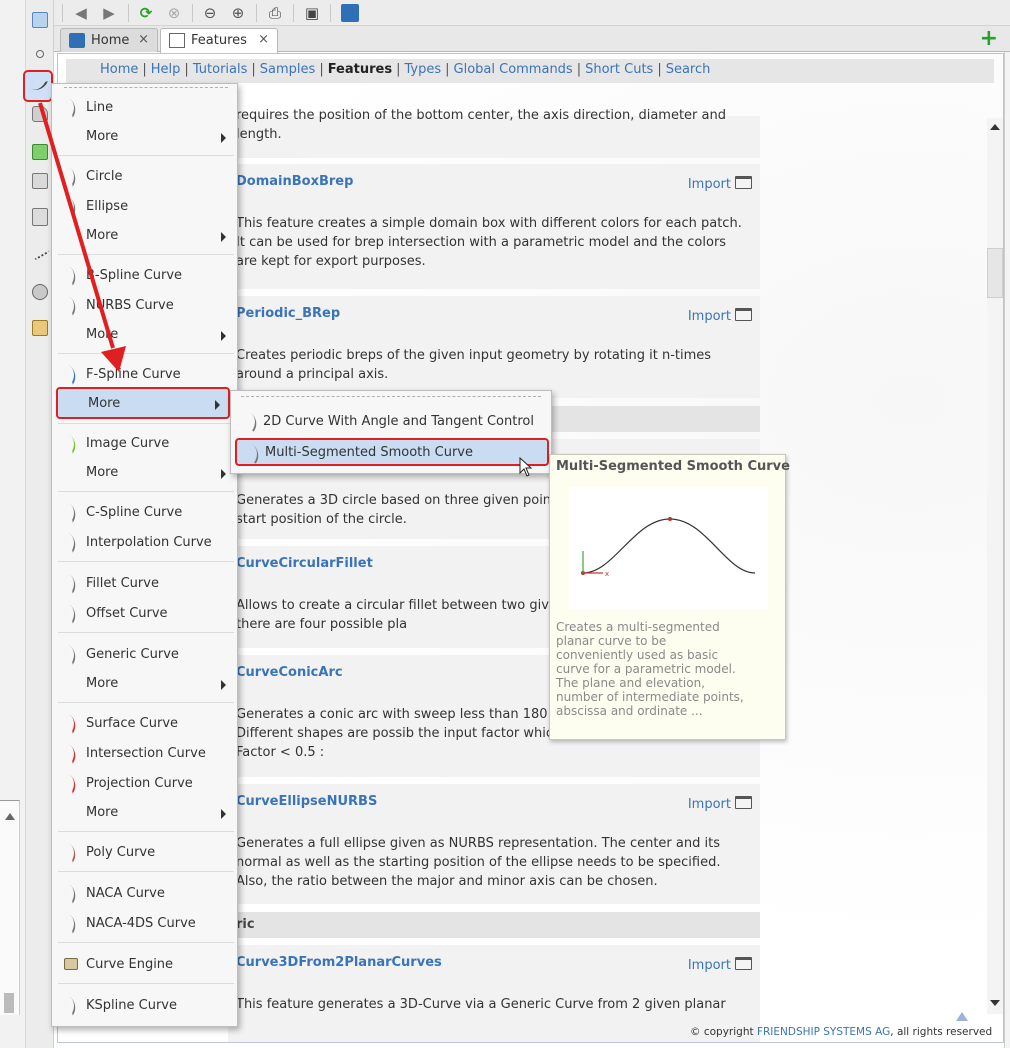 The width and height of the screenshot is (1010, 1048). I want to click on point-tool-icon, so click(40, 54).